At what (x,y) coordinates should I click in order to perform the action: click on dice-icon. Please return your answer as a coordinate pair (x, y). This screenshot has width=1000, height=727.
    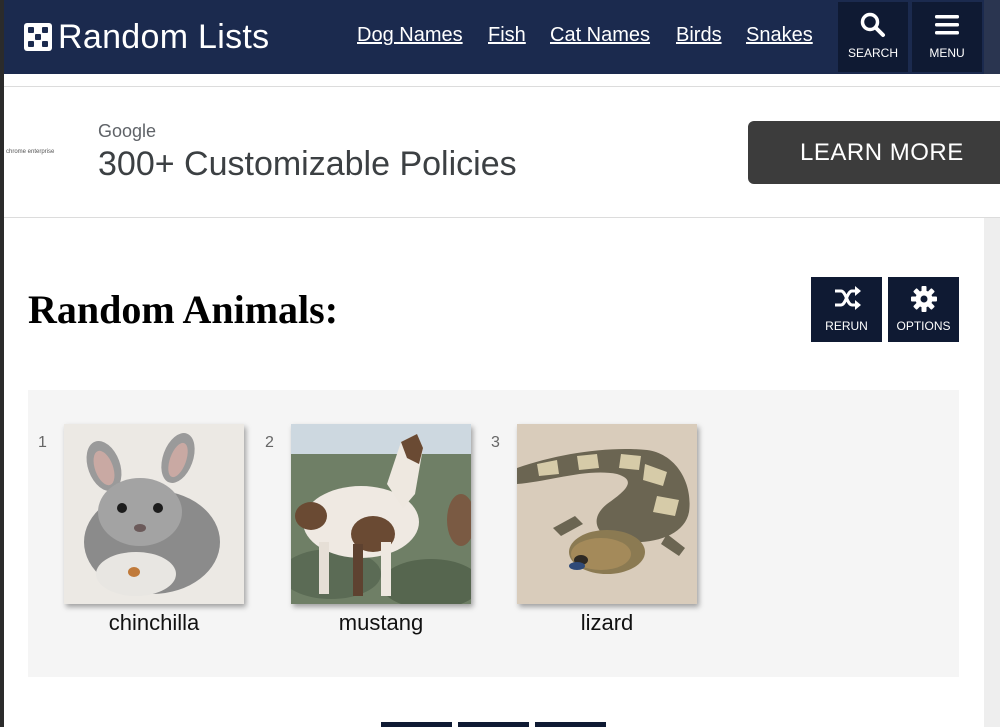
    Looking at the image, I should click on (38, 37).